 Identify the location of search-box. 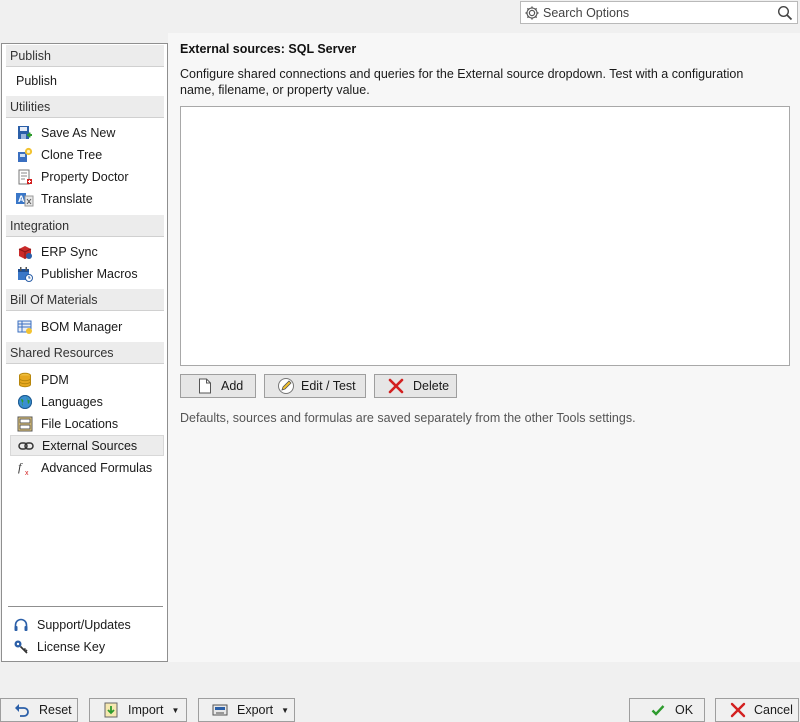
(659, 12).